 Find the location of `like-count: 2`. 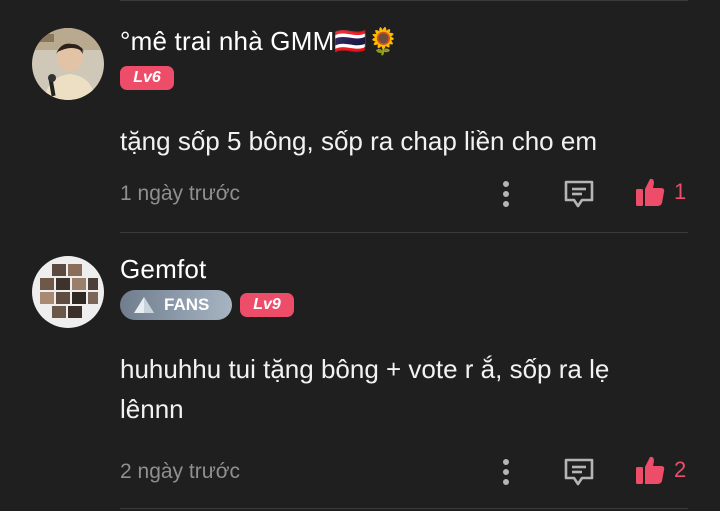

like-count: 2 is located at coordinates (680, 469).